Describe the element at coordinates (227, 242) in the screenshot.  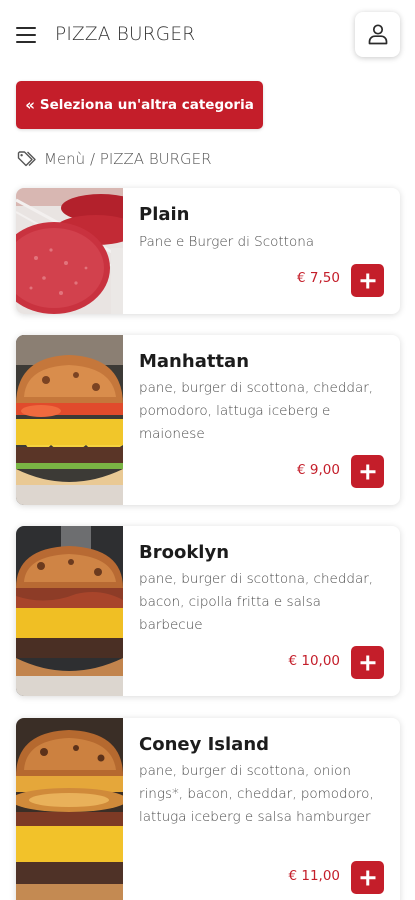
I see `product-description: Pane e Burger di Scottona` at that location.